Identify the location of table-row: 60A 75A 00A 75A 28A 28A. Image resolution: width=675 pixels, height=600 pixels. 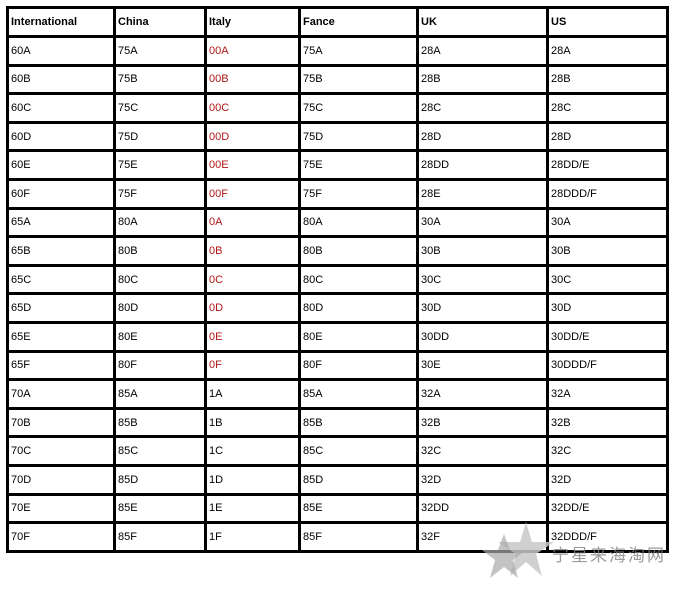
(337, 51).